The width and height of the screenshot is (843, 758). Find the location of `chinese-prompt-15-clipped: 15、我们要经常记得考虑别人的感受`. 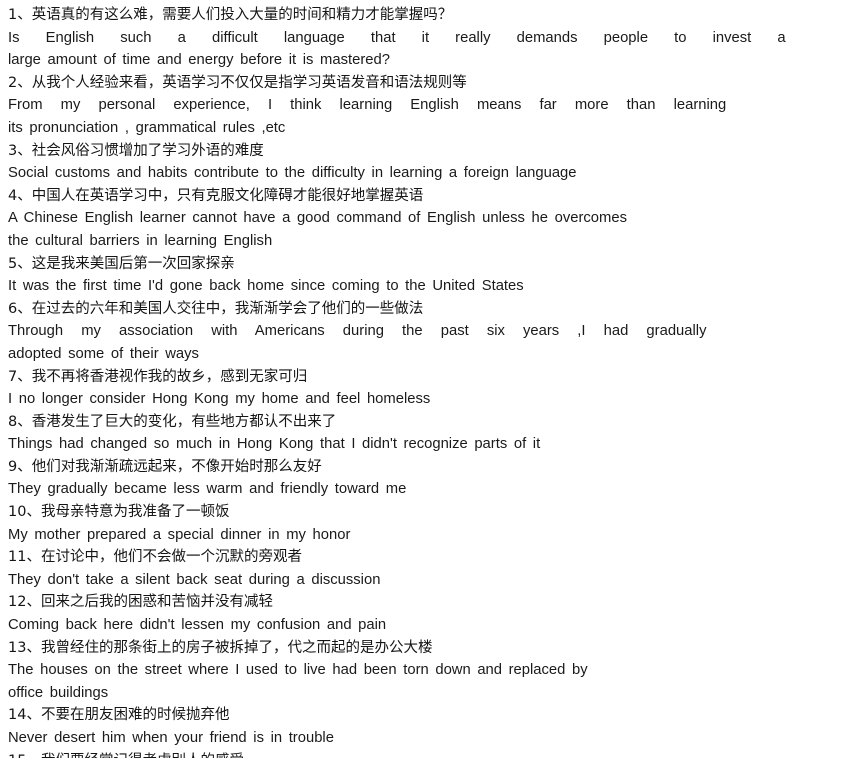

chinese-prompt-15-clipped: 15、我们要经常记得考虑别人的感受 is located at coordinates (421, 754).